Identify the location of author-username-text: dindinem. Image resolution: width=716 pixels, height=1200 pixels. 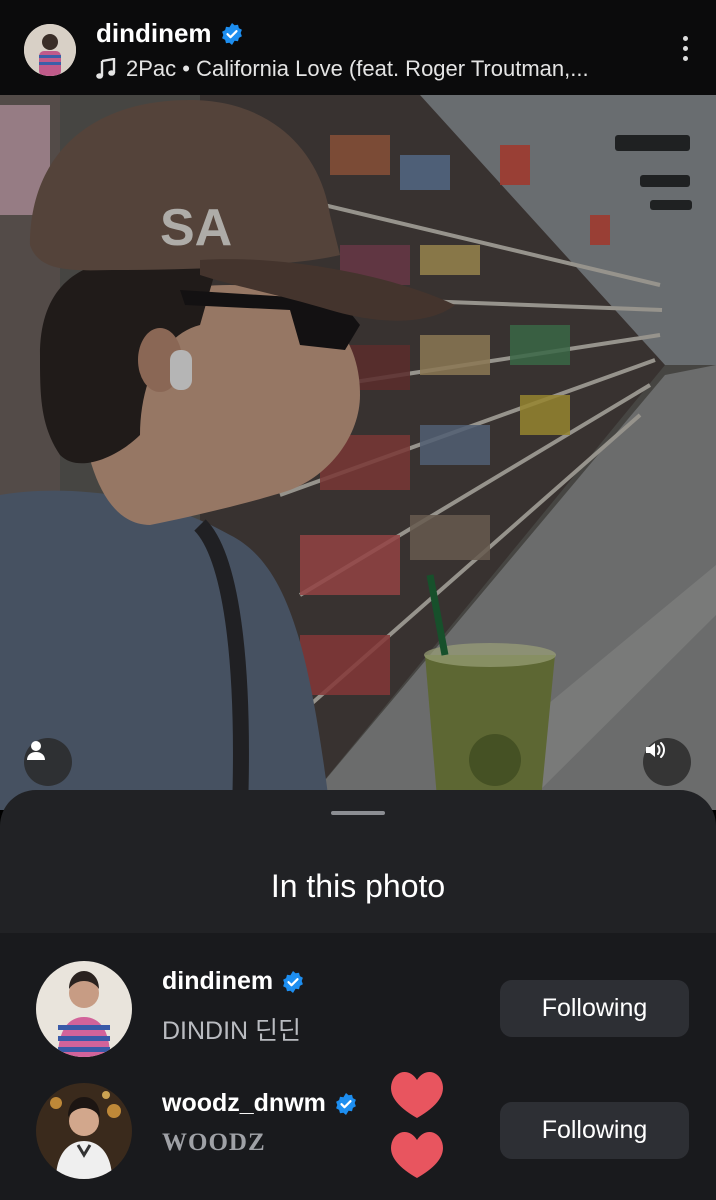
(154, 33).